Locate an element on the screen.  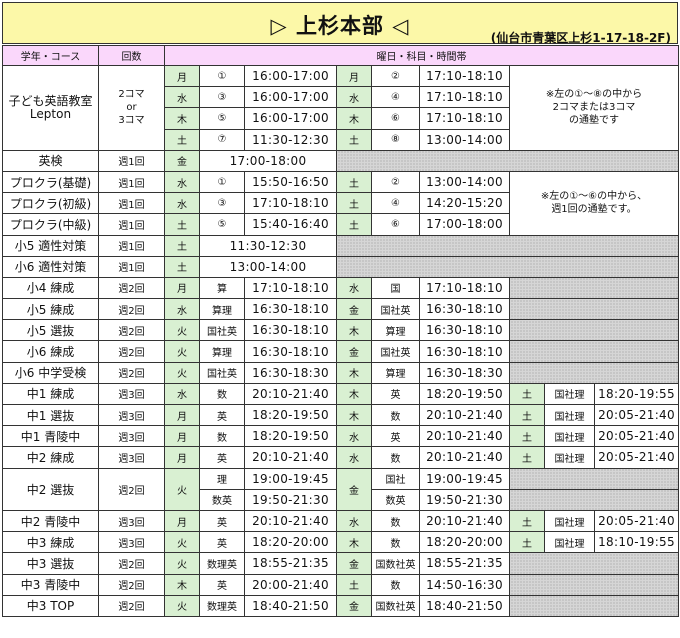
table-row: 小6 中学受検 週2回火国社英 16:30-18:30 木算理 16:30-18:30 is located at coordinates (341, 372).